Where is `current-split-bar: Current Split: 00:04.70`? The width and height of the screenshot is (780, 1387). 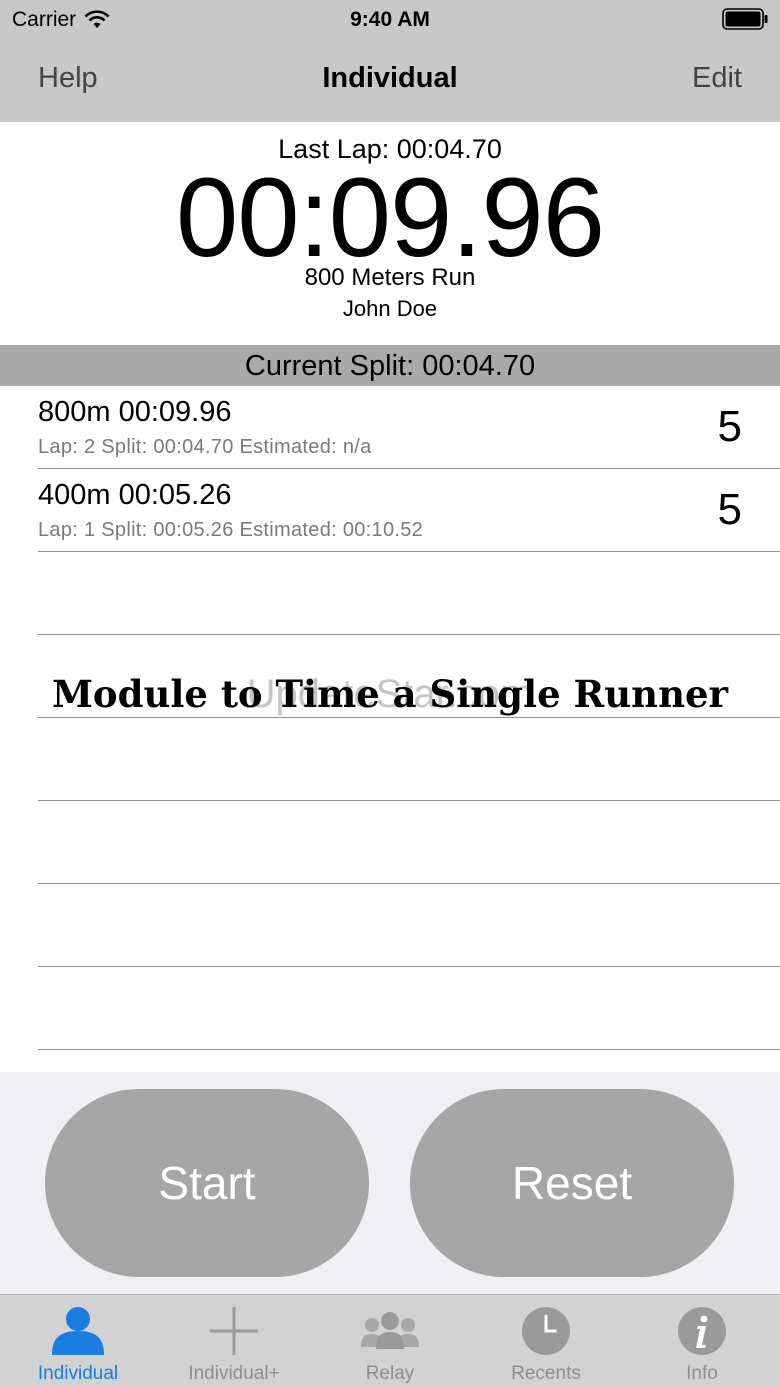 current-split-bar: Current Split: 00:04.70 is located at coordinates (390, 365).